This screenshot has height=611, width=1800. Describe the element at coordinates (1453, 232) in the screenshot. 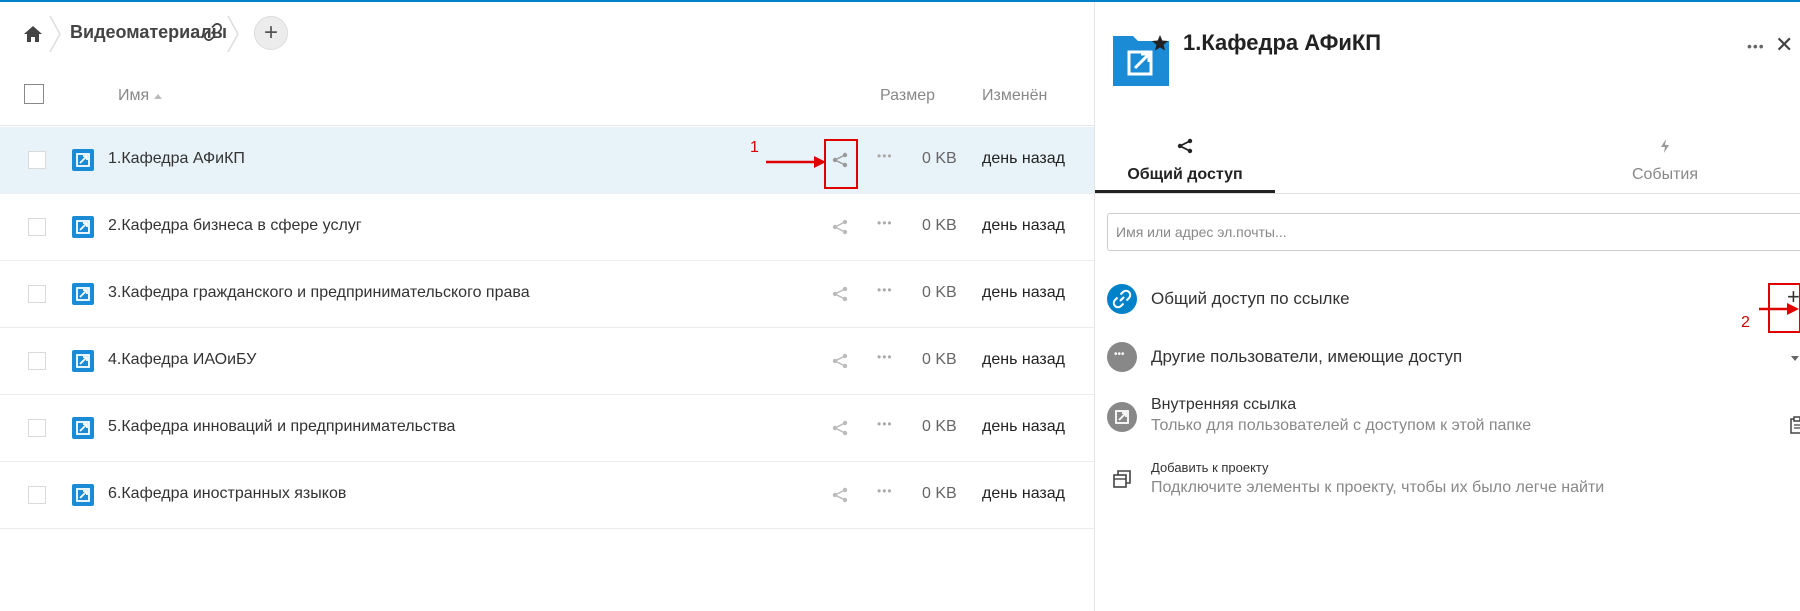

I see `share-search-input` at that location.